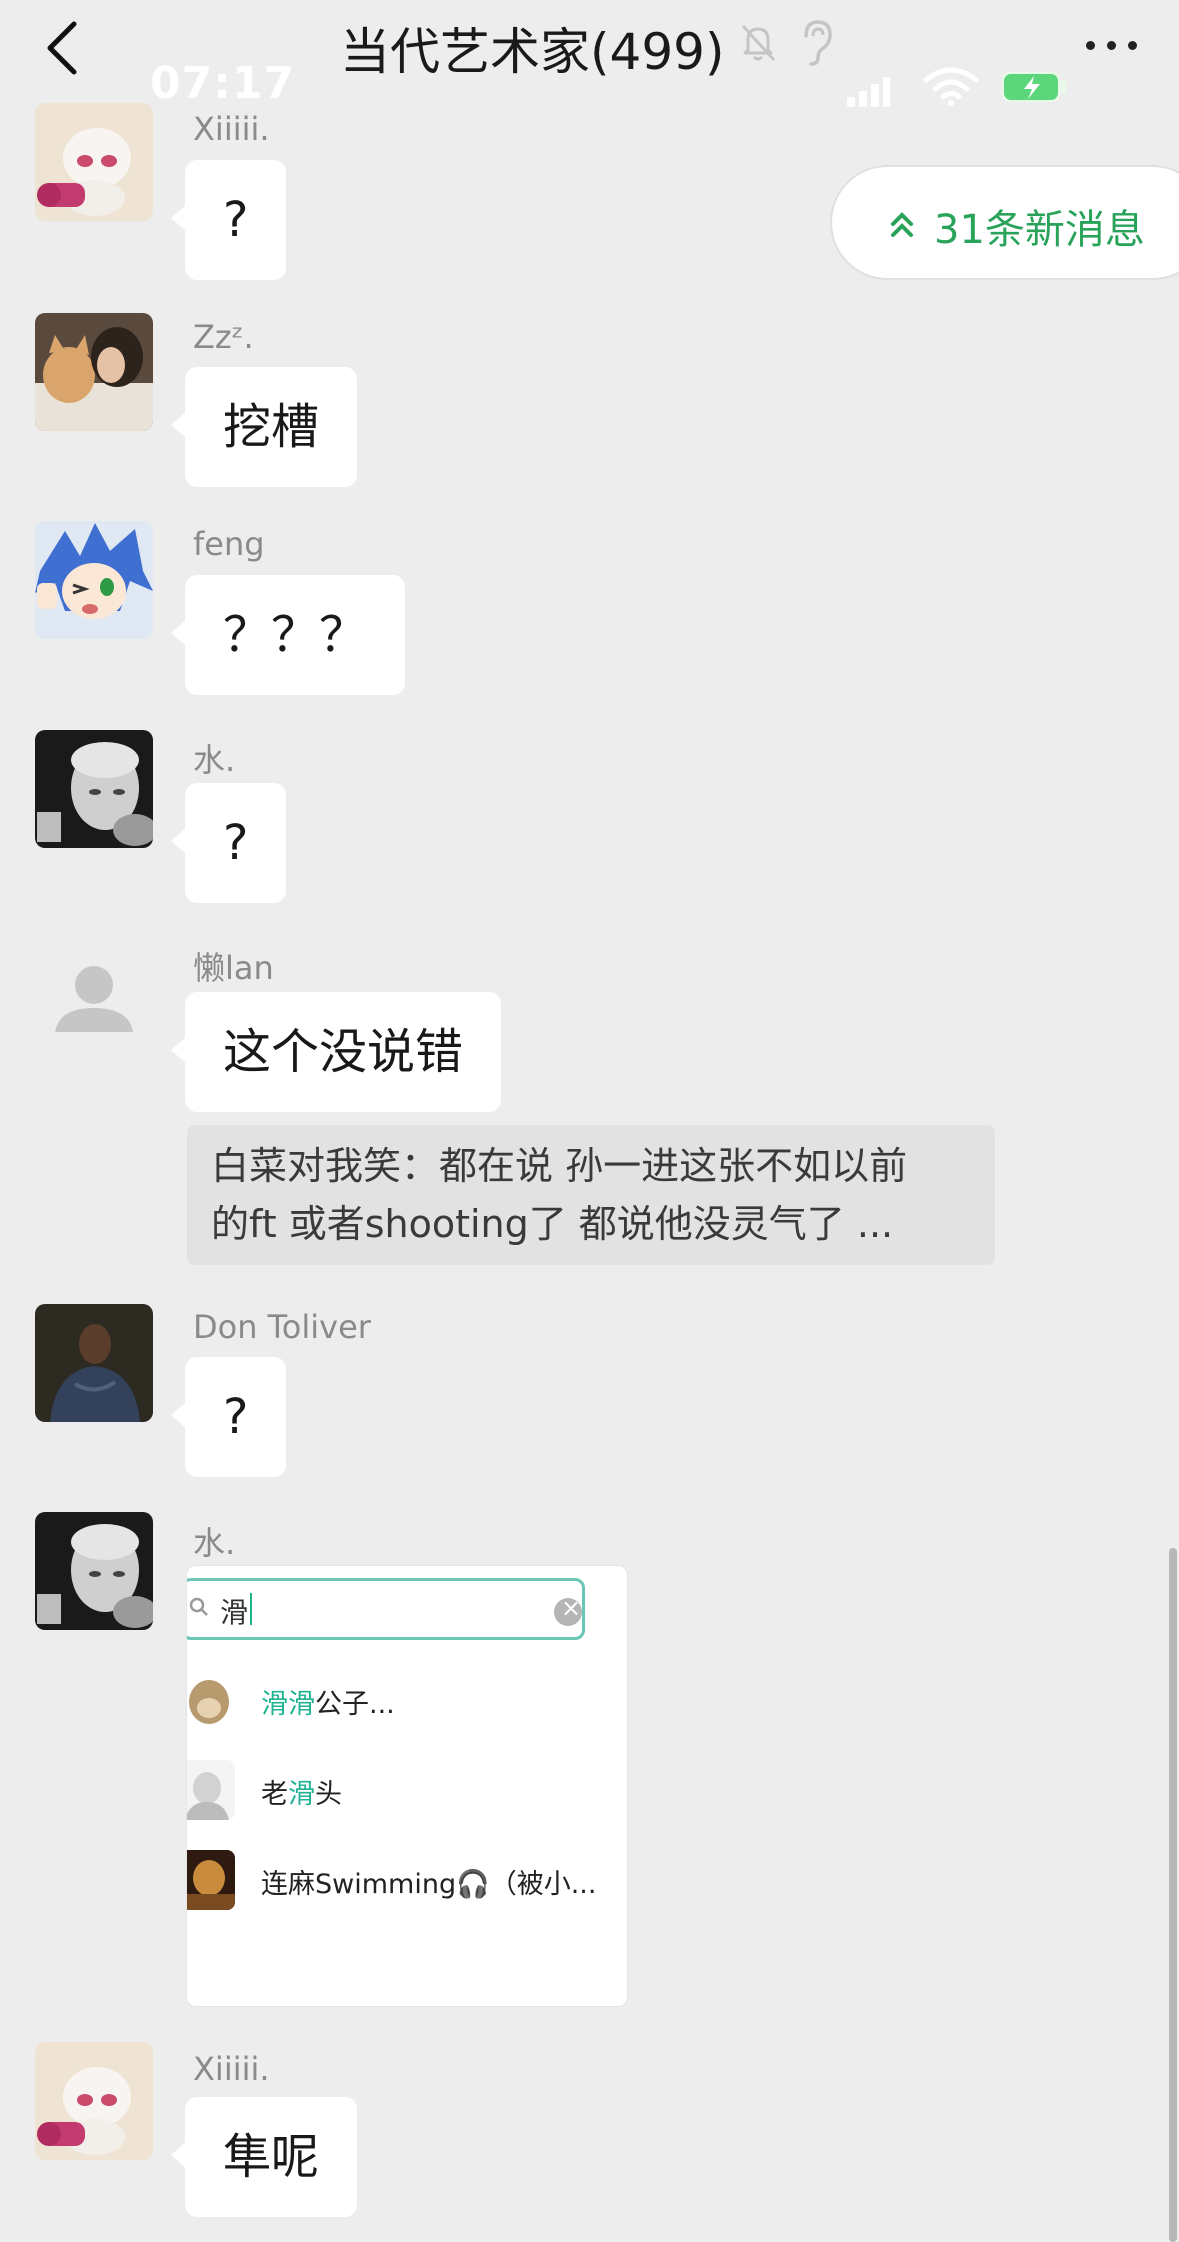  I want to click on message-bubble: 这个没说错, so click(336, 1052).